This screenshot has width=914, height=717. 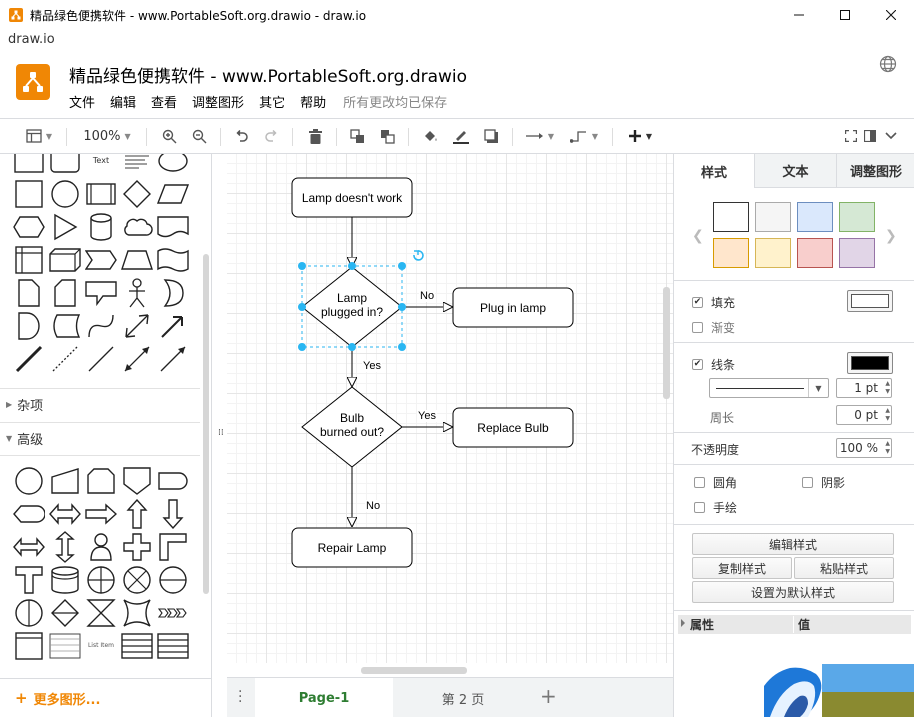 What do you see at coordinates (65, 480) in the screenshot?
I see `shape-manual-input` at bounding box center [65, 480].